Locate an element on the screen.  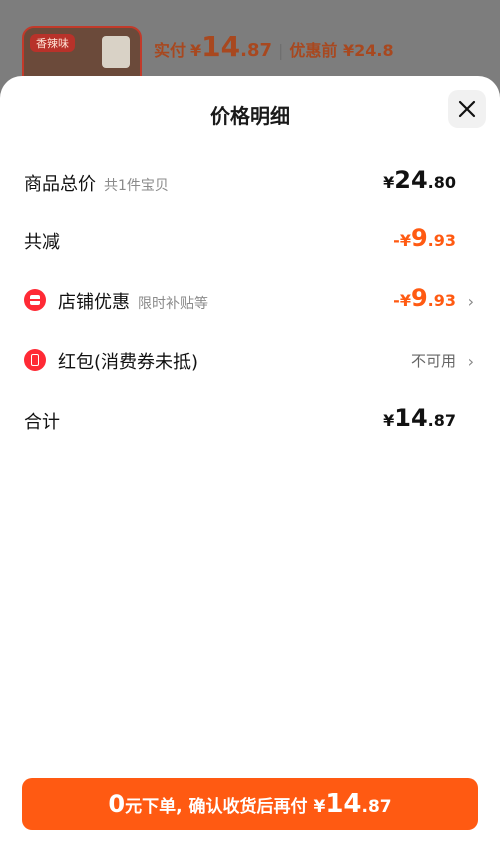
pay-button-text: 元下单, 确认收货后再付 is located at coordinates (216, 807).